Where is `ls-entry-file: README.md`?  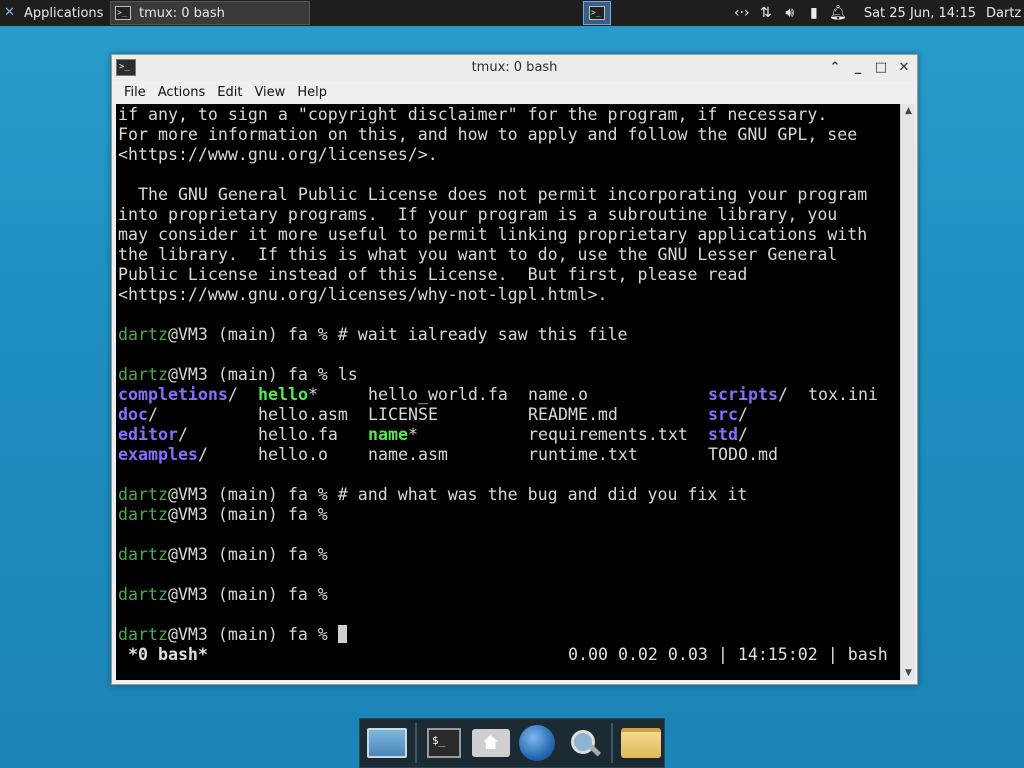
ls-entry-file: README.md is located at coordinates (573, 414).